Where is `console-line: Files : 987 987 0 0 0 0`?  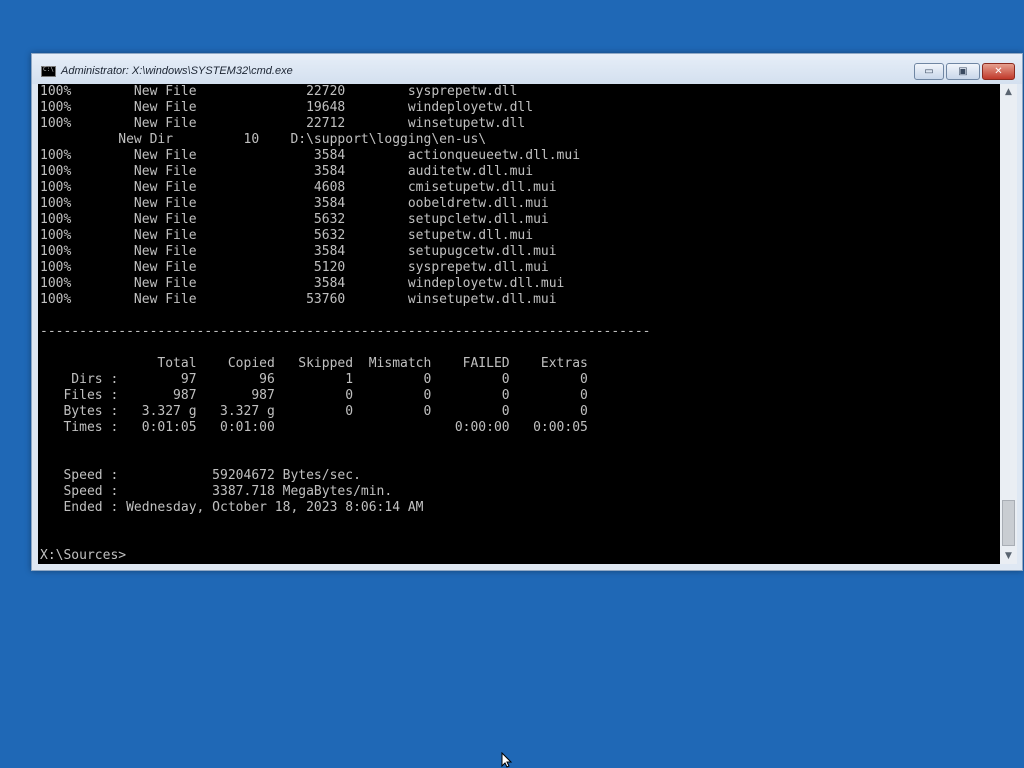 console-line: Files : 987 987 0 0 0 0 is located at coordinates (314, 395).